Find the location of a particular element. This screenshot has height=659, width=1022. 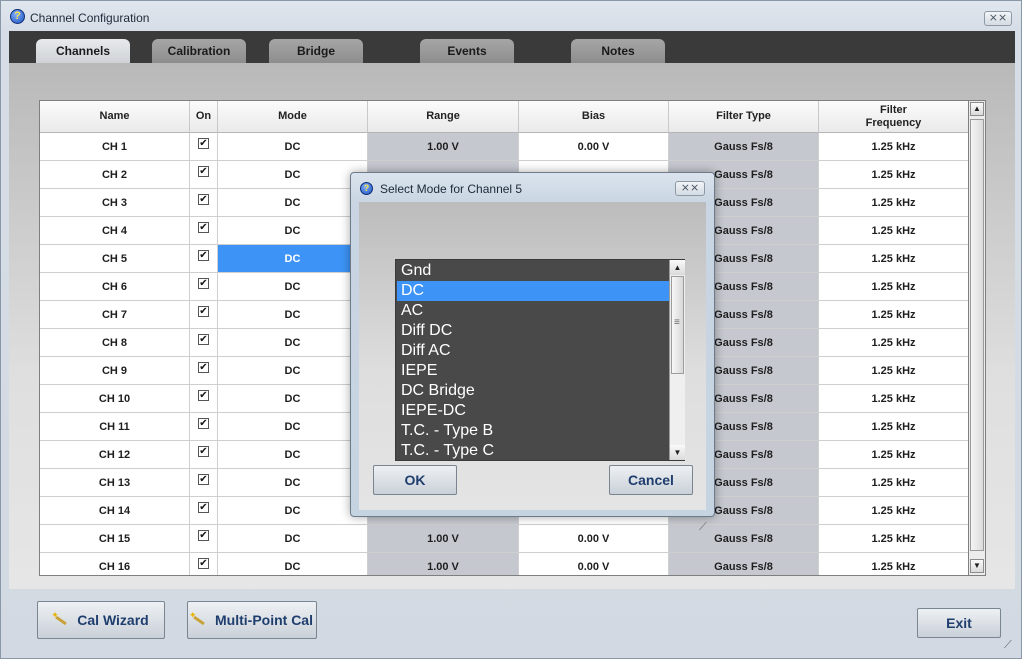

dialog-resize-grip-icon: ⟋ is located at coordinates (703, 527).